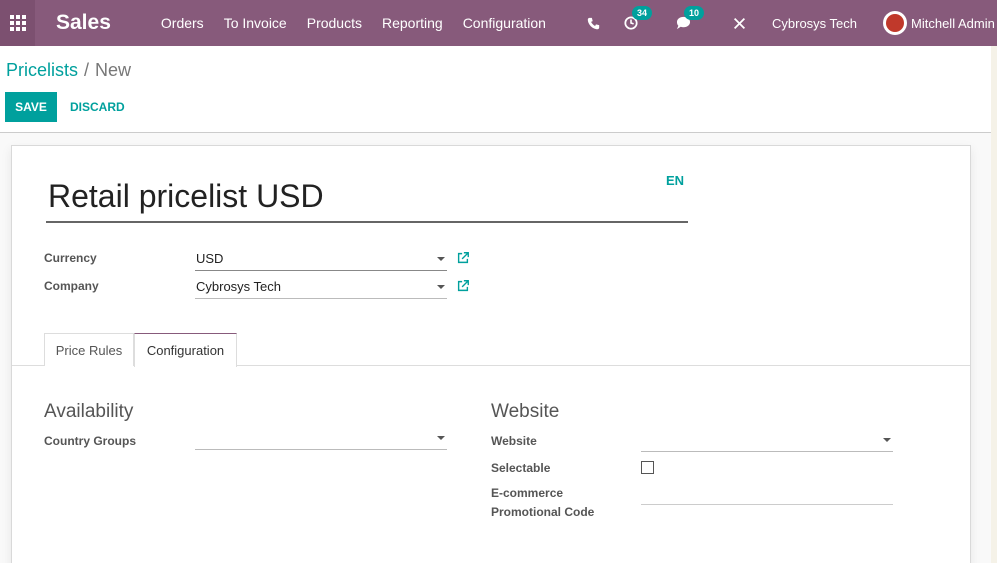  I want to click on menu-item-to-invoice: To Invoice, so click(255, 23).